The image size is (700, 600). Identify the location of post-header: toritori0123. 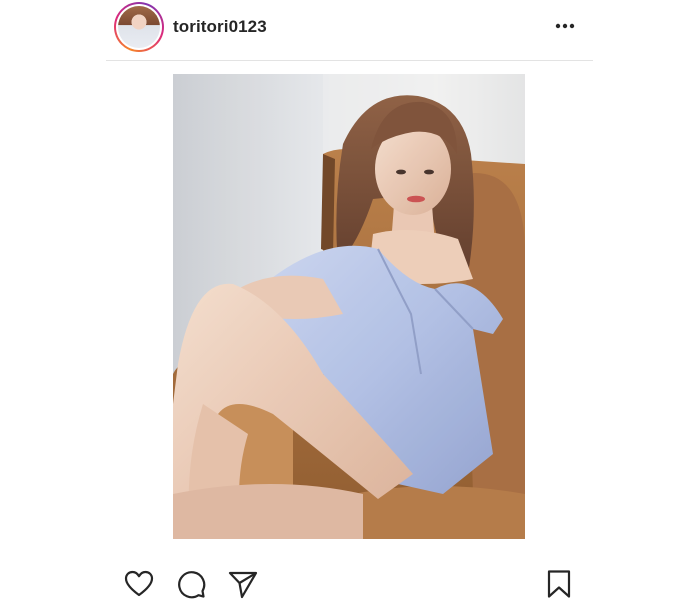
(350, 30).